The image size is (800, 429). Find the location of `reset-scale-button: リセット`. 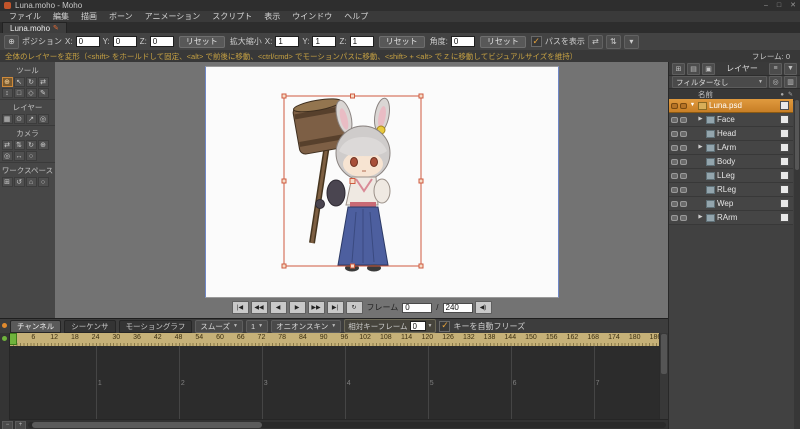

reset-scale-button: リセット is located at coordinates (401, 41).